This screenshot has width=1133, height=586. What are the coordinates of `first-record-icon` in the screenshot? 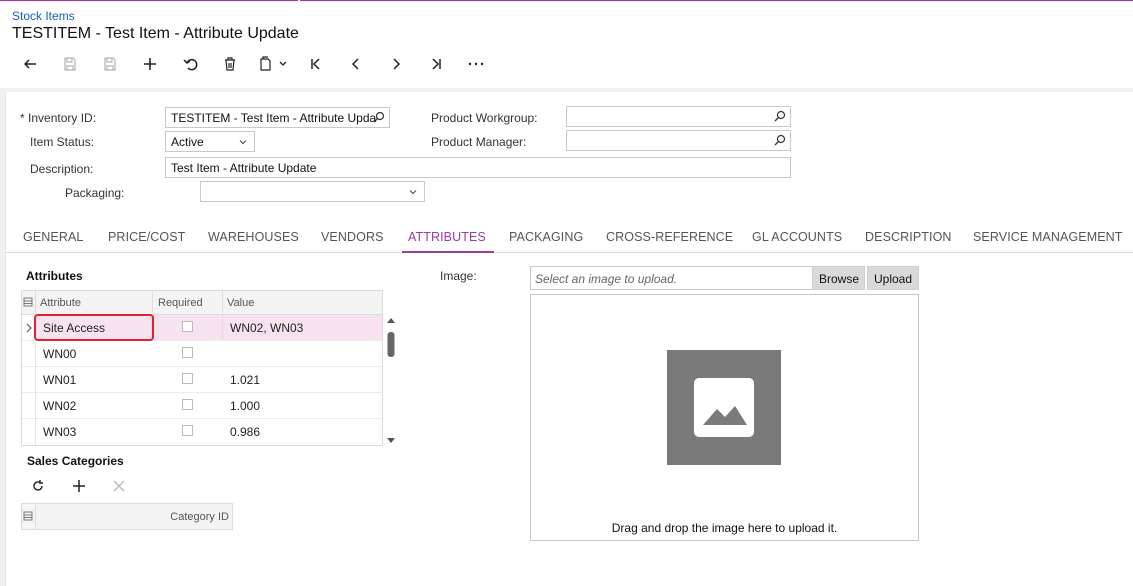 It's located at (316, 64).